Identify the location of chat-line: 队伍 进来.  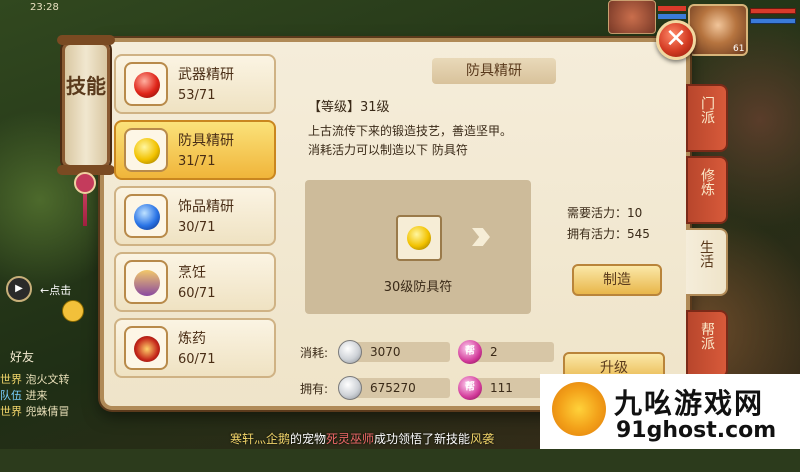
(24, 395).